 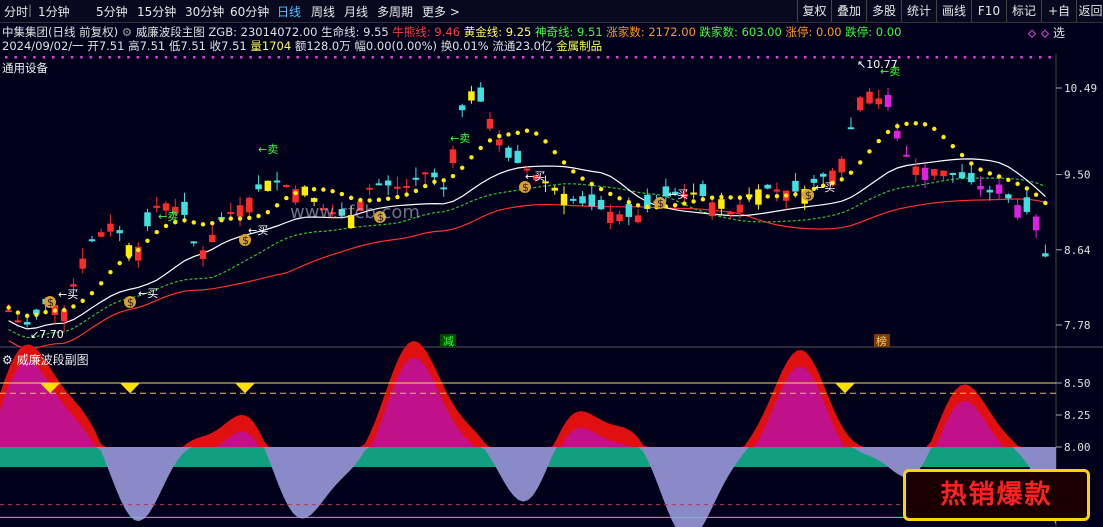 What do you see at coordinates (996, 495) in the screenshot?
I see `promo-banner: 热销爆款` at bounding box center [996, 495].